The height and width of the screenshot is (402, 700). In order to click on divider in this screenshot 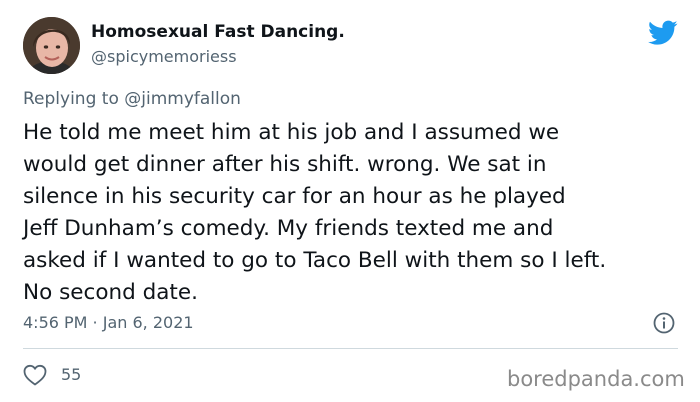, I will do `click(350, 348)`.